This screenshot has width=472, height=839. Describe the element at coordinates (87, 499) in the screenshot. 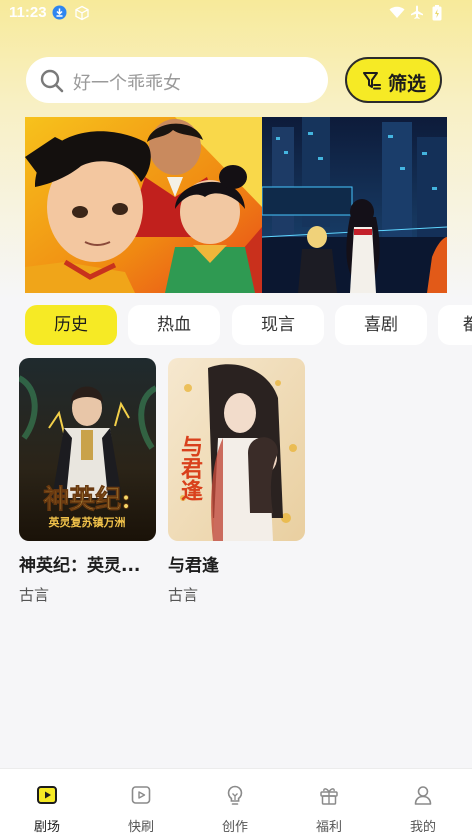

I see `cover-title: 神英纪:` at that location.